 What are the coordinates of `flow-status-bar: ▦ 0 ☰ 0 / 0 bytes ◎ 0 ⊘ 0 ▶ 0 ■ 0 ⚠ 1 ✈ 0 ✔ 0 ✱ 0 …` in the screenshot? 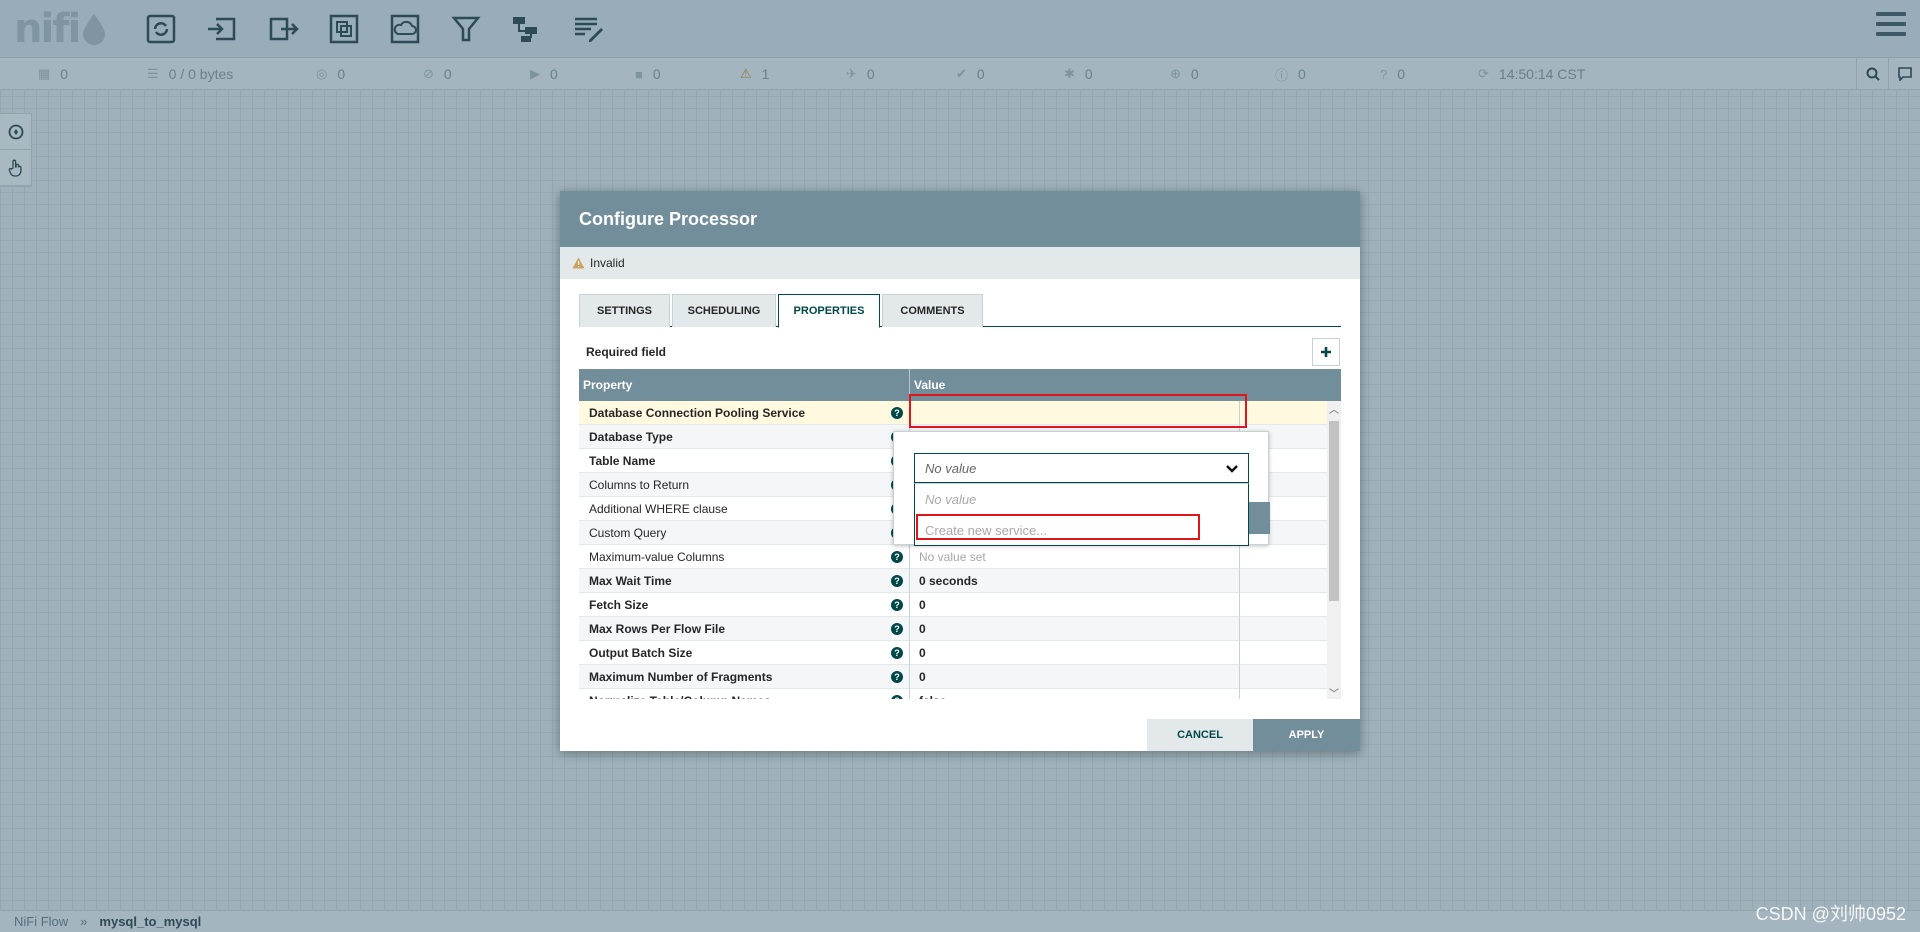 It's located at (960, 74).